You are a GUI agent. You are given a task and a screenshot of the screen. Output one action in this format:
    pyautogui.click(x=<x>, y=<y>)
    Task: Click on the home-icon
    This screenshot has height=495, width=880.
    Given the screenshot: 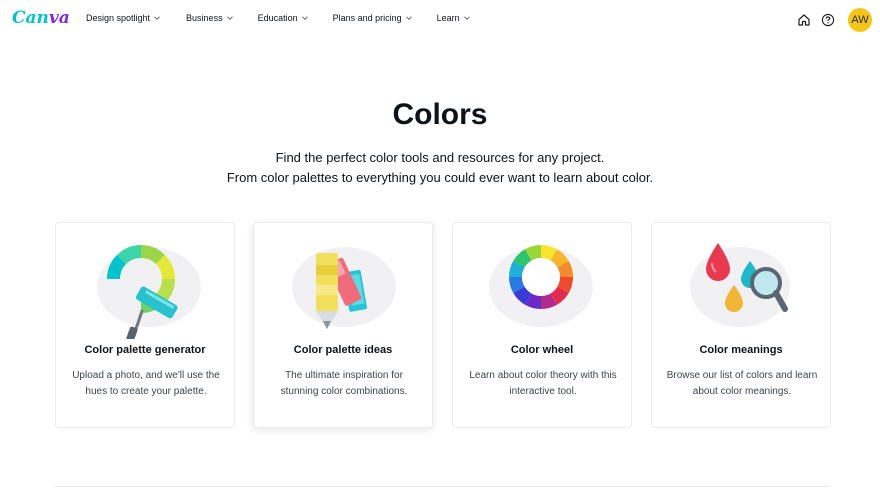 What is the action you would take?
    pyautogui.click(x=804, y=20)
    